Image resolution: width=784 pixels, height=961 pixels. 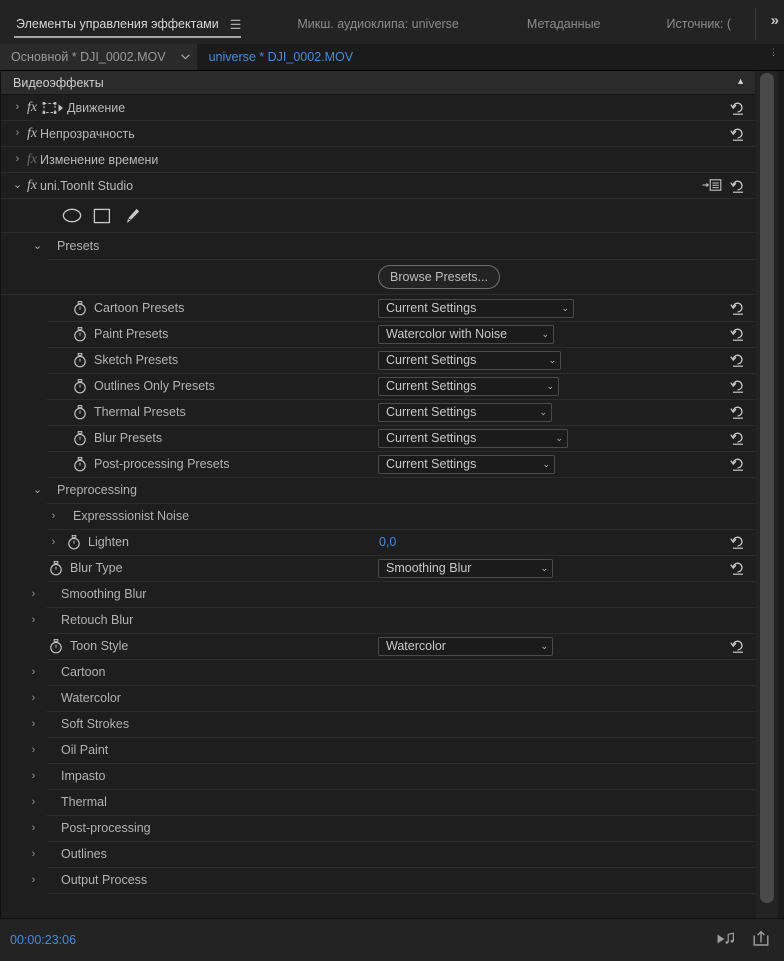 I want to click on param-row-sketch-presets: Sketch Presets Current Settings ⌄, so click(x=378, y=360).